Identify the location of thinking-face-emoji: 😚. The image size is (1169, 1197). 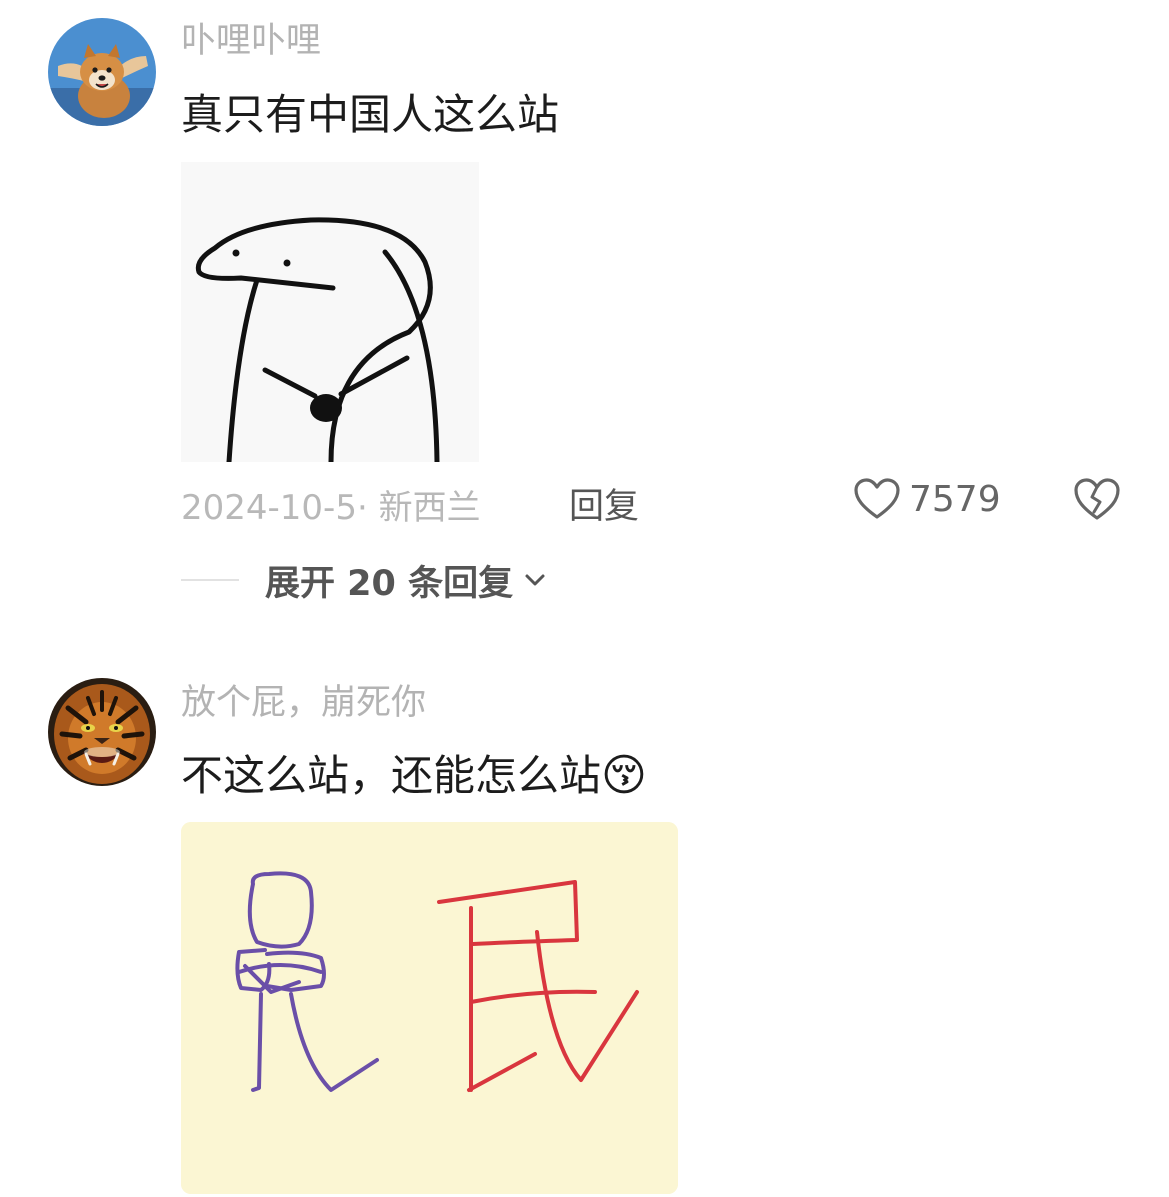
(624, 775).